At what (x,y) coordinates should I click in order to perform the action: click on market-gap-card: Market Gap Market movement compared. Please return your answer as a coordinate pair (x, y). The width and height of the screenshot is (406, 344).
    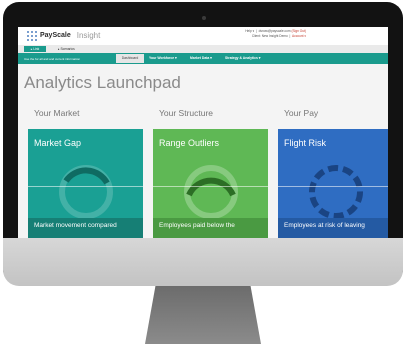
    Looking at the image, I should click on (85, 183).